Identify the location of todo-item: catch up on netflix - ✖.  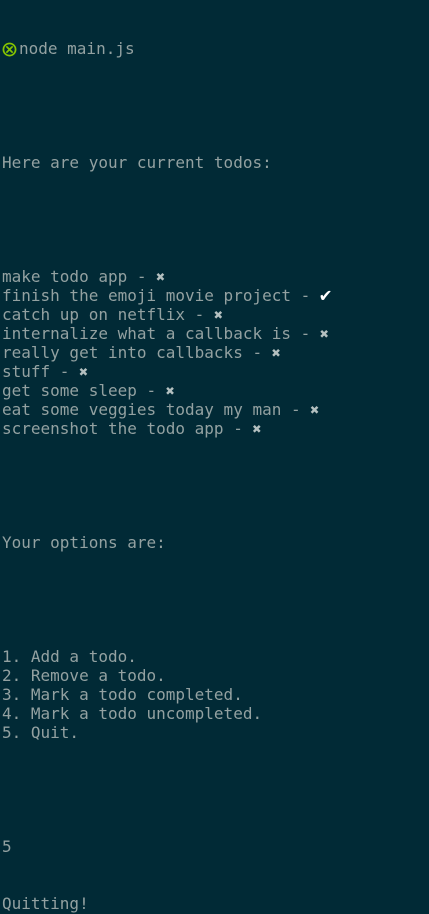
(215, 314).